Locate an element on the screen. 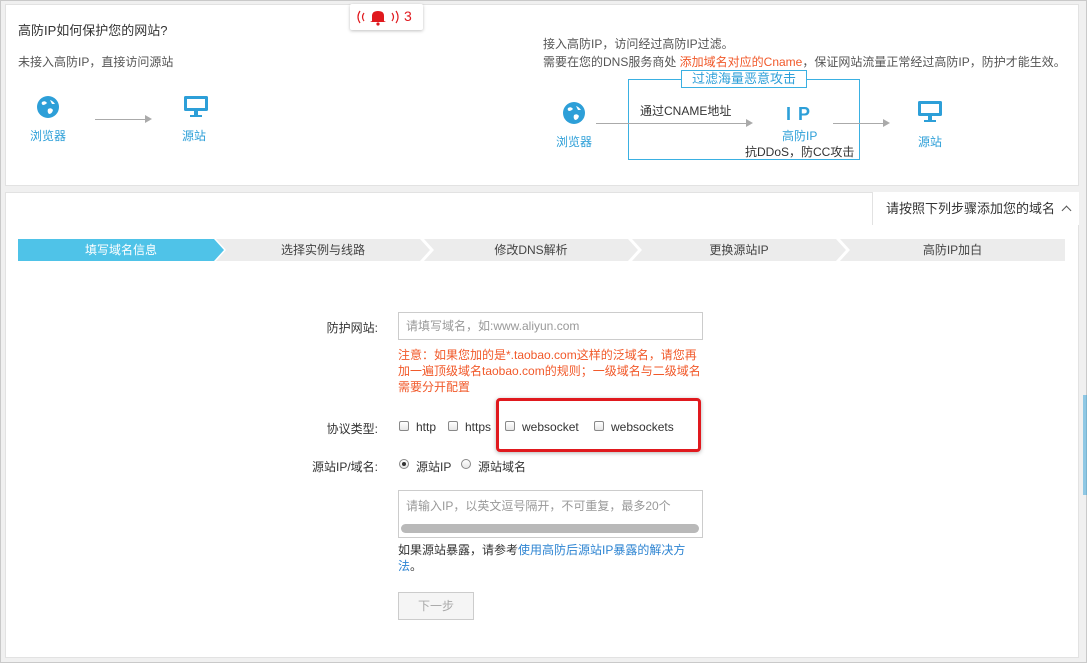  step-progress-bar: 填写域名信息 选择实例与线路 修改DNS解析 更换源站IP 高防IP加白 is located at coordinates (541, 250).